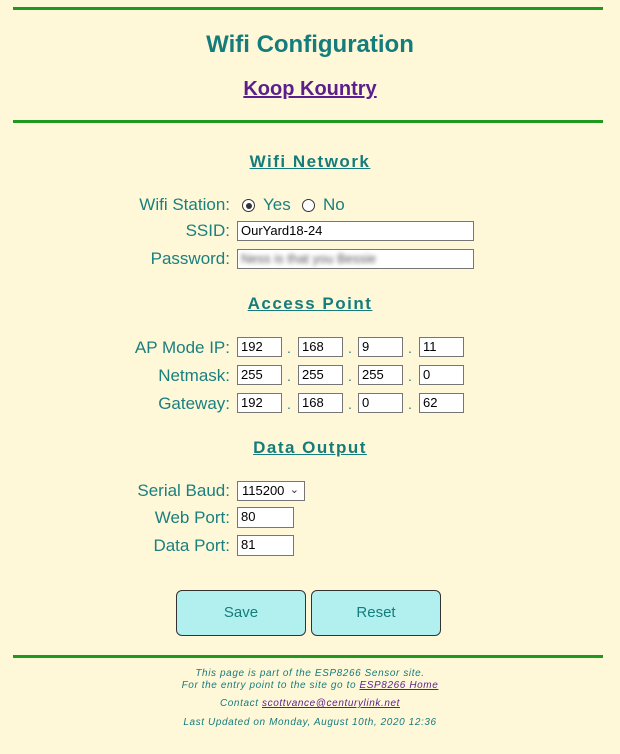 The width and height of the screenshot is (620, 754). Describe the element at coordinates (308, 121) in the screenshot. I see `header-rule` at that location.